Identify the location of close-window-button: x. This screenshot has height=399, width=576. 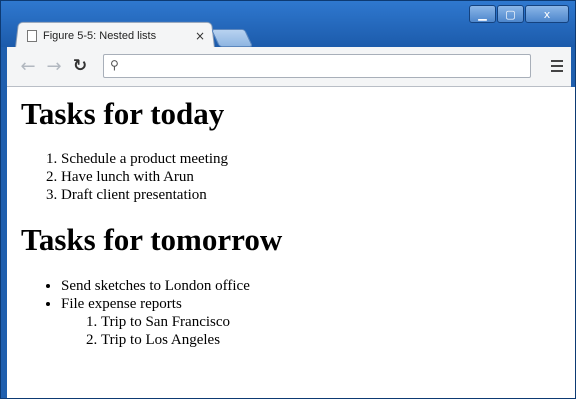
(547, 14).